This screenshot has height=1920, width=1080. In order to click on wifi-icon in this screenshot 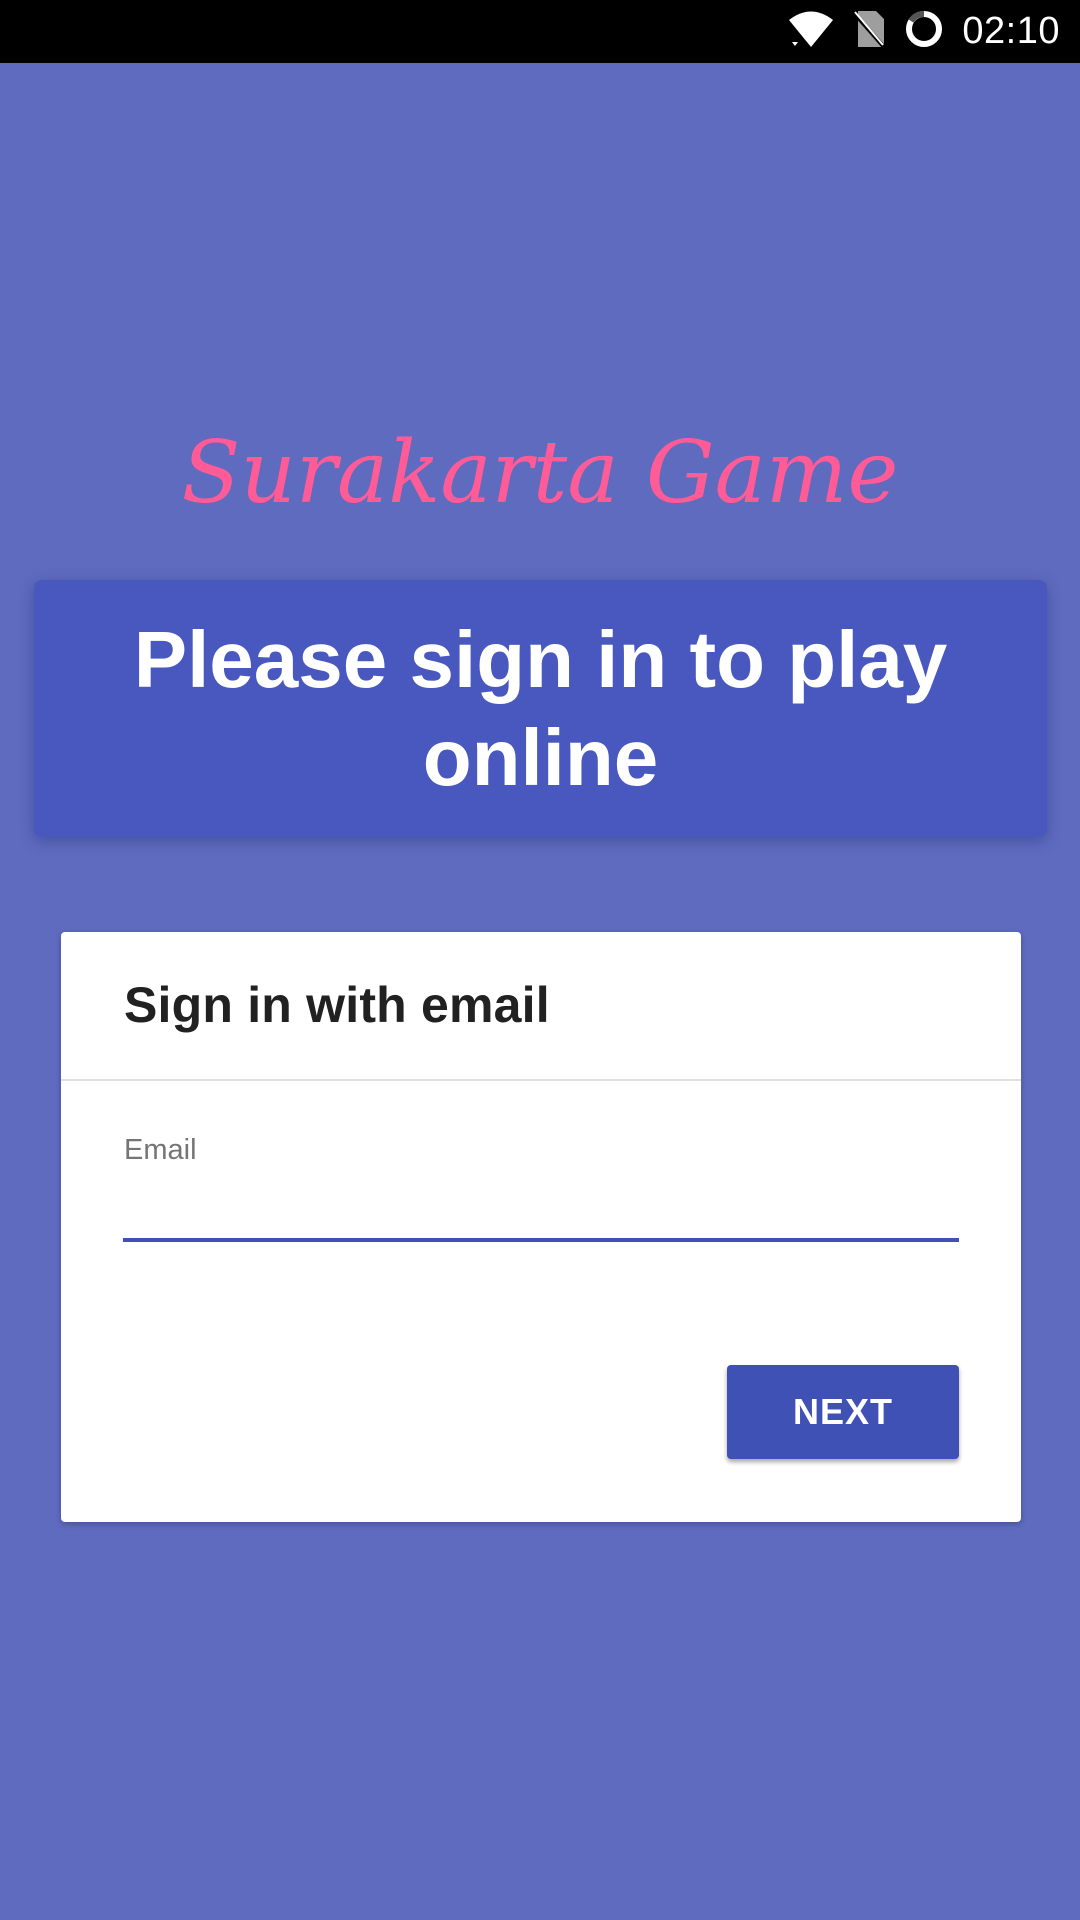, I will do `click(811, 31)`.